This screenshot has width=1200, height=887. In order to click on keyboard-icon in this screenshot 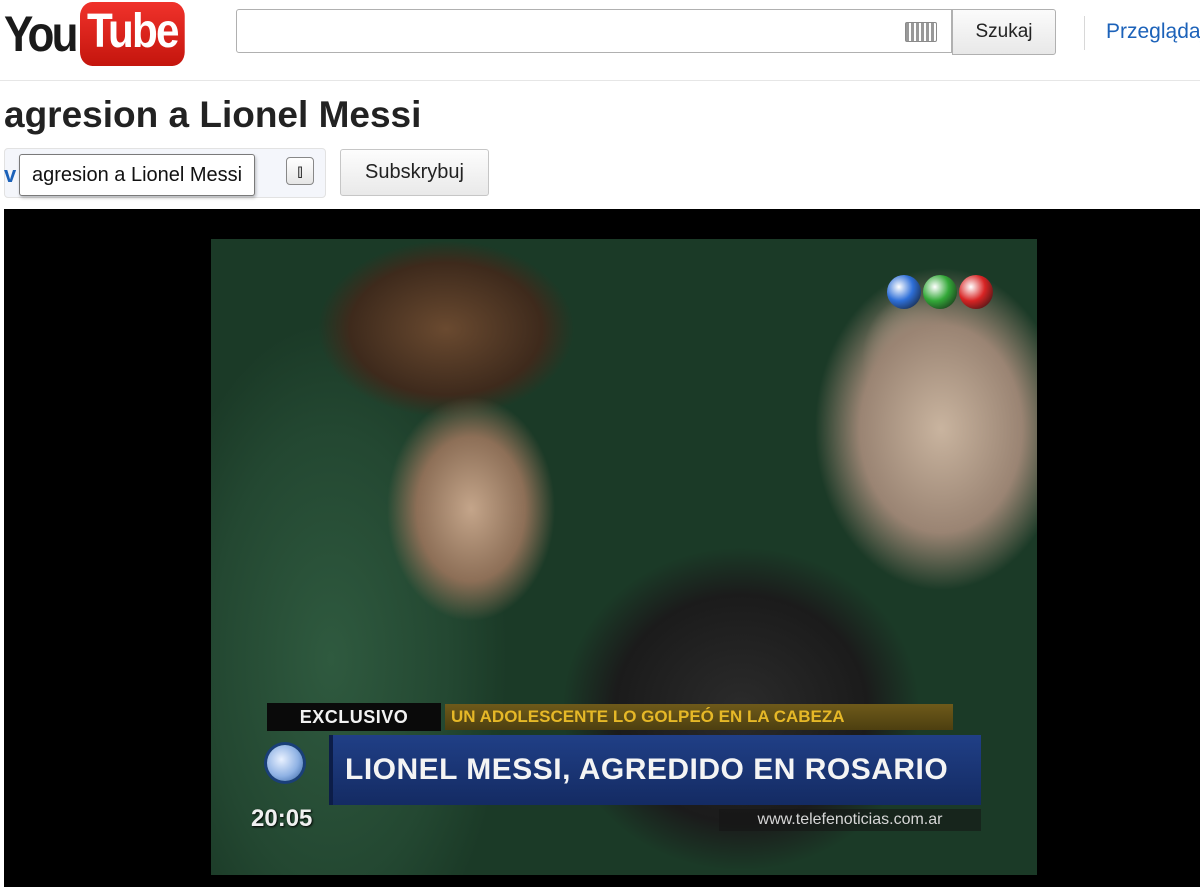, I will do `click(921, 32)`.